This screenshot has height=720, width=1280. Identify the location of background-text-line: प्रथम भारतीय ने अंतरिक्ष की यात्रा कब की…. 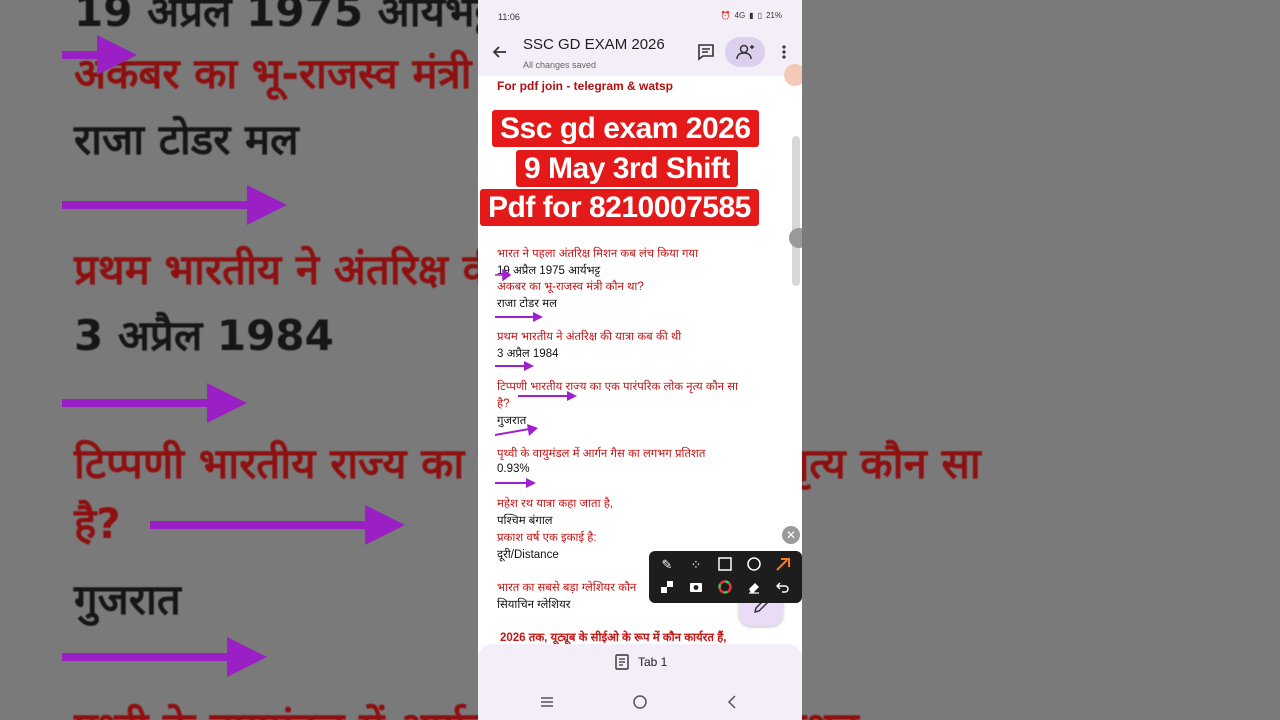
(276, 269).